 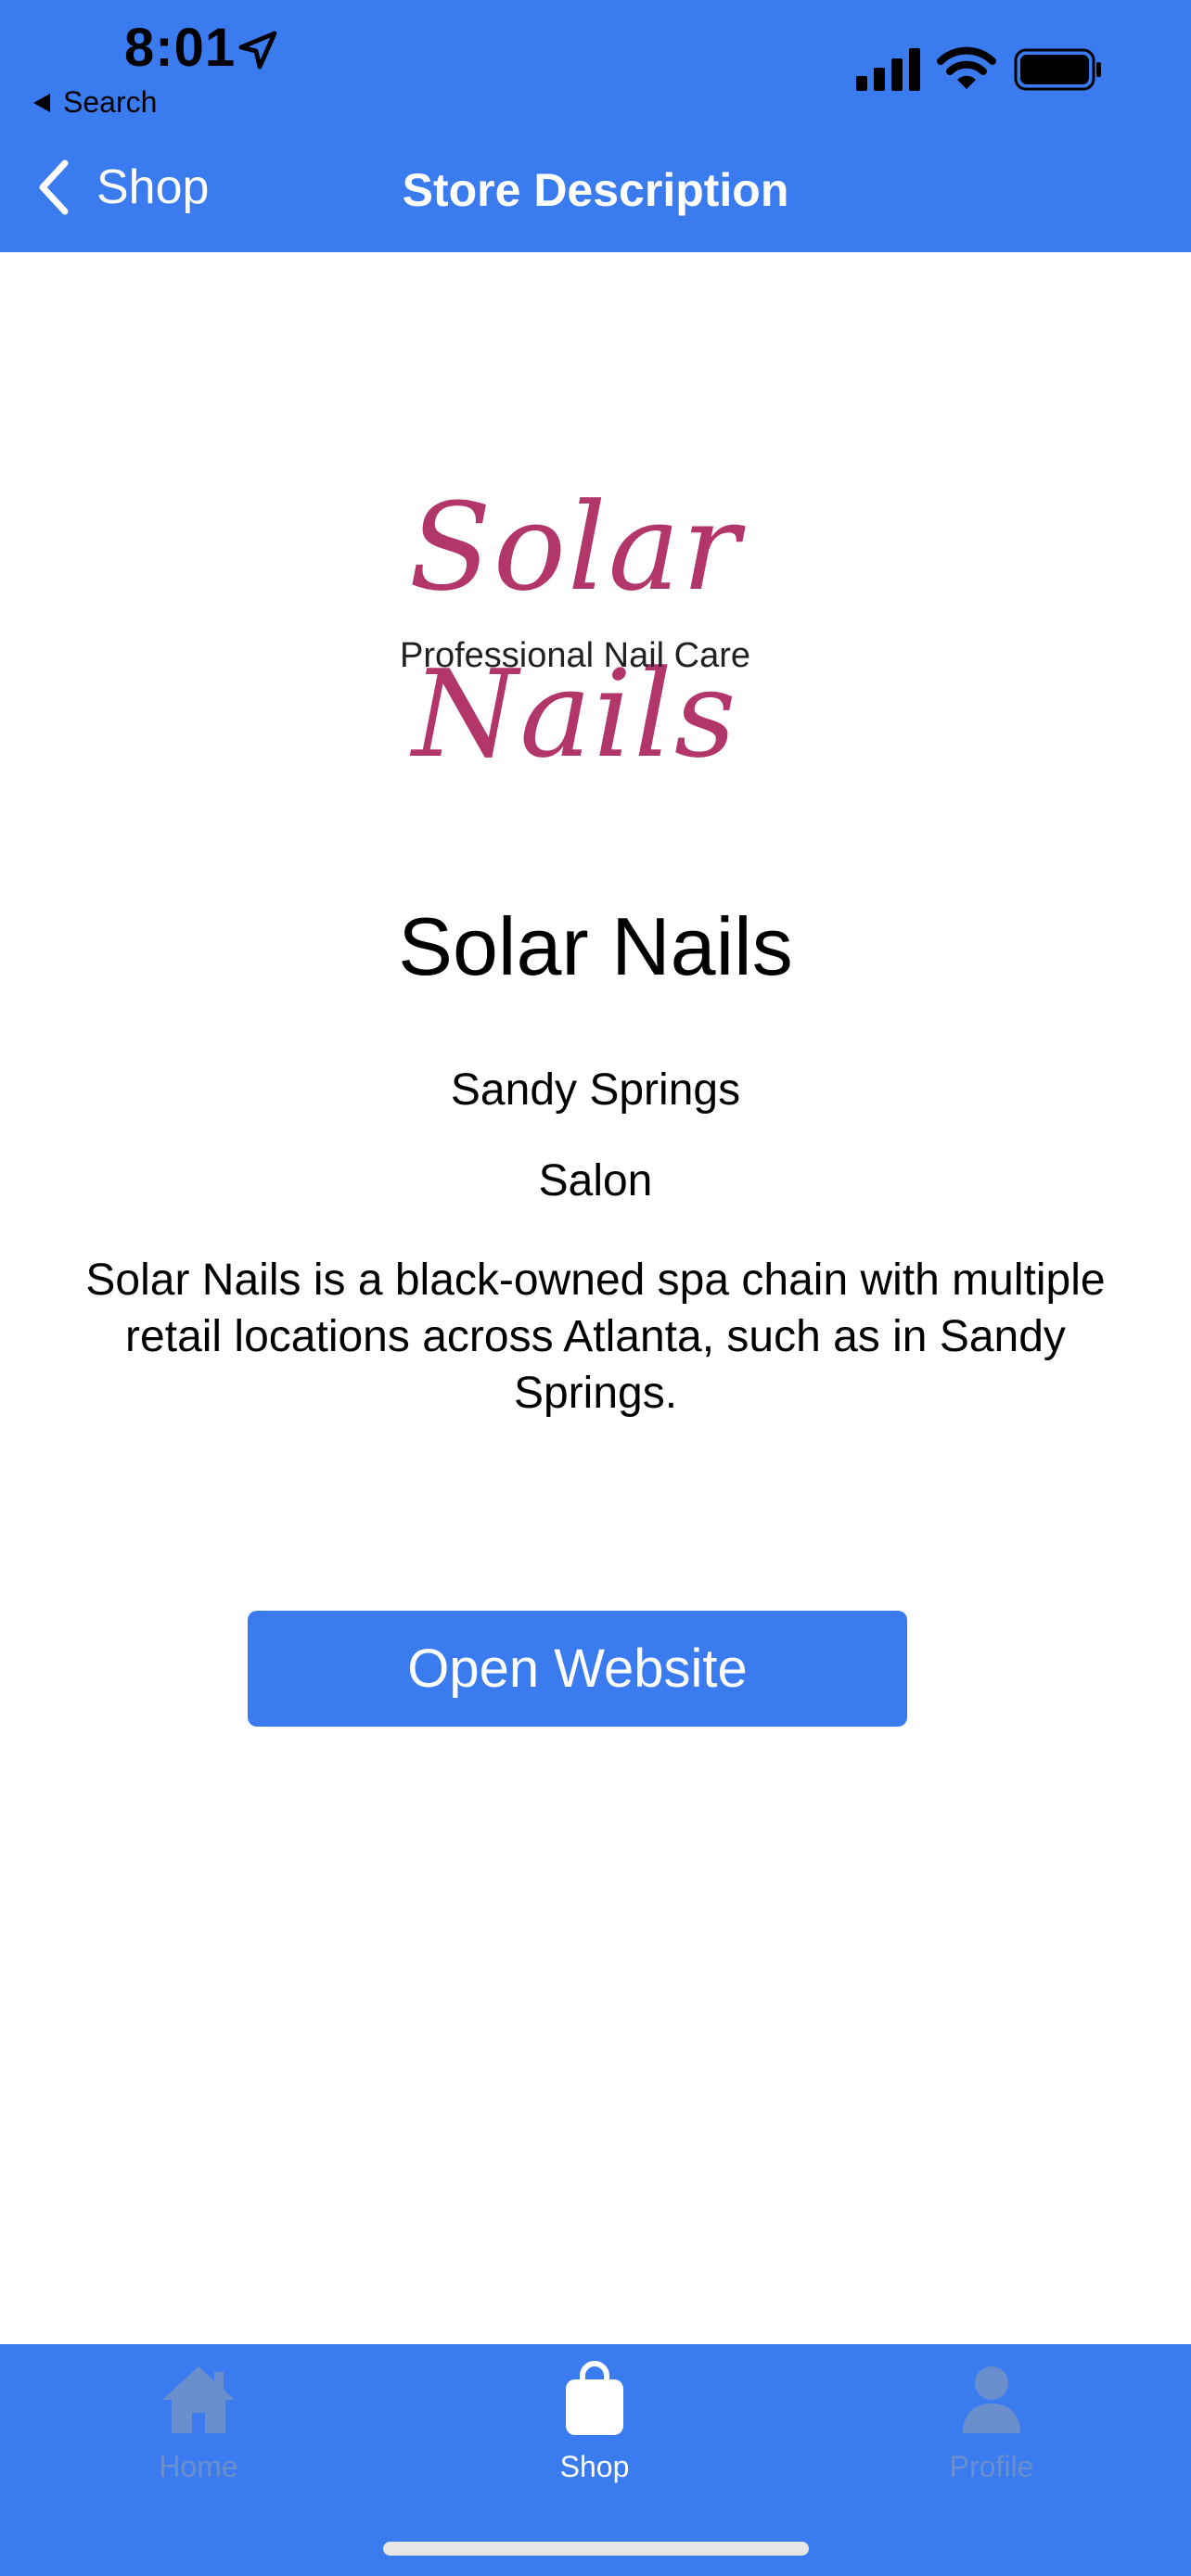 What do you see at coordinates (111, 102) in the screenshot?
I see `status-back-app-label: Search` at bounding box center [111, 102].